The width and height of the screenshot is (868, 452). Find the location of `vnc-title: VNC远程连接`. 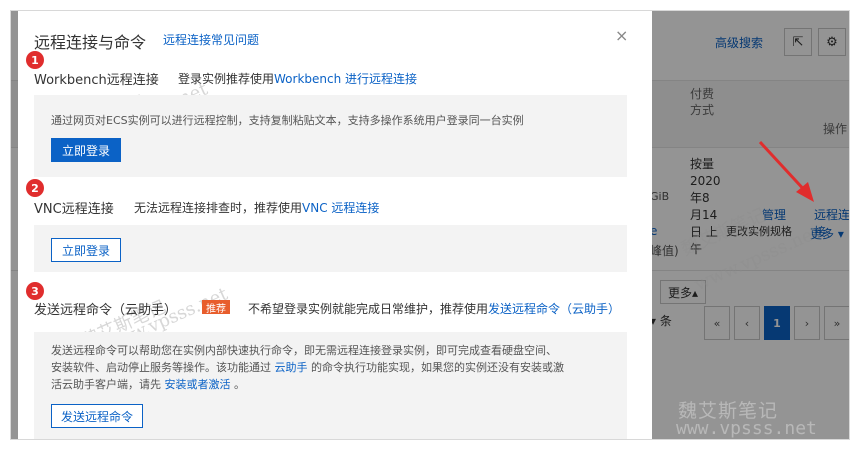

vnc-title: VNC远程连接 is located at coordinates (74, 209).